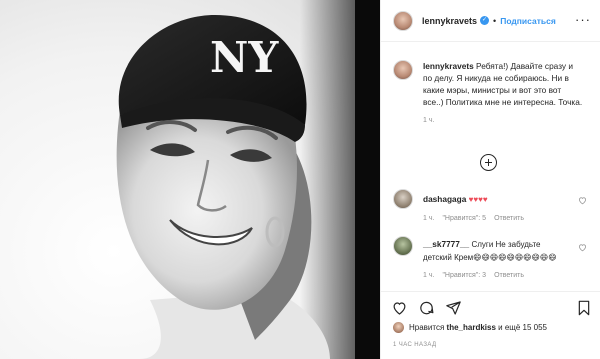 The width and height of the screenshot is (600, 359). Describe the element at coordinates (584, 308) in the screenshot. I see `save-icon` at that location.